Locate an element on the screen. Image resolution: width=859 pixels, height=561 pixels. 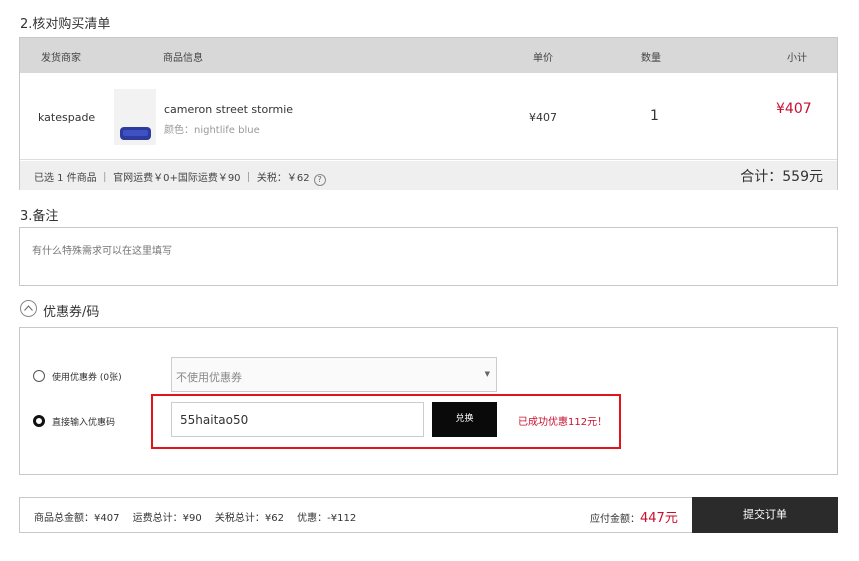
payable-amount: 447元 is located at coordinates (659, 518).